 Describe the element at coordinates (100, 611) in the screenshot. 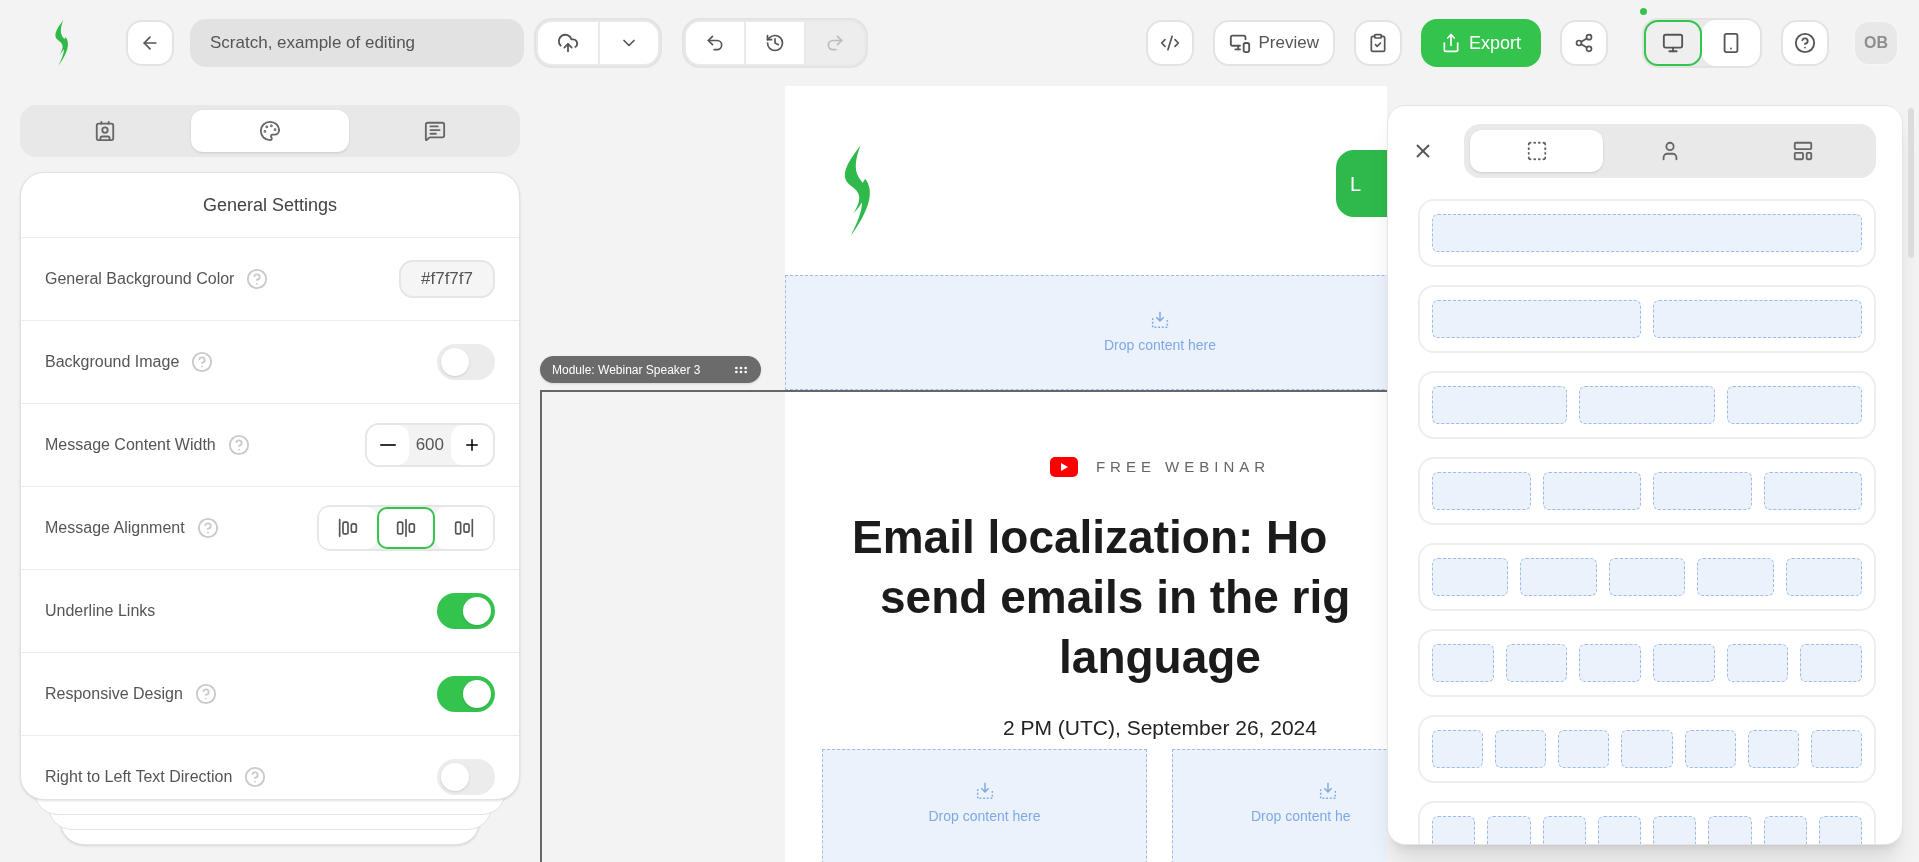

I see `setting-label: Underline Links` at that location.